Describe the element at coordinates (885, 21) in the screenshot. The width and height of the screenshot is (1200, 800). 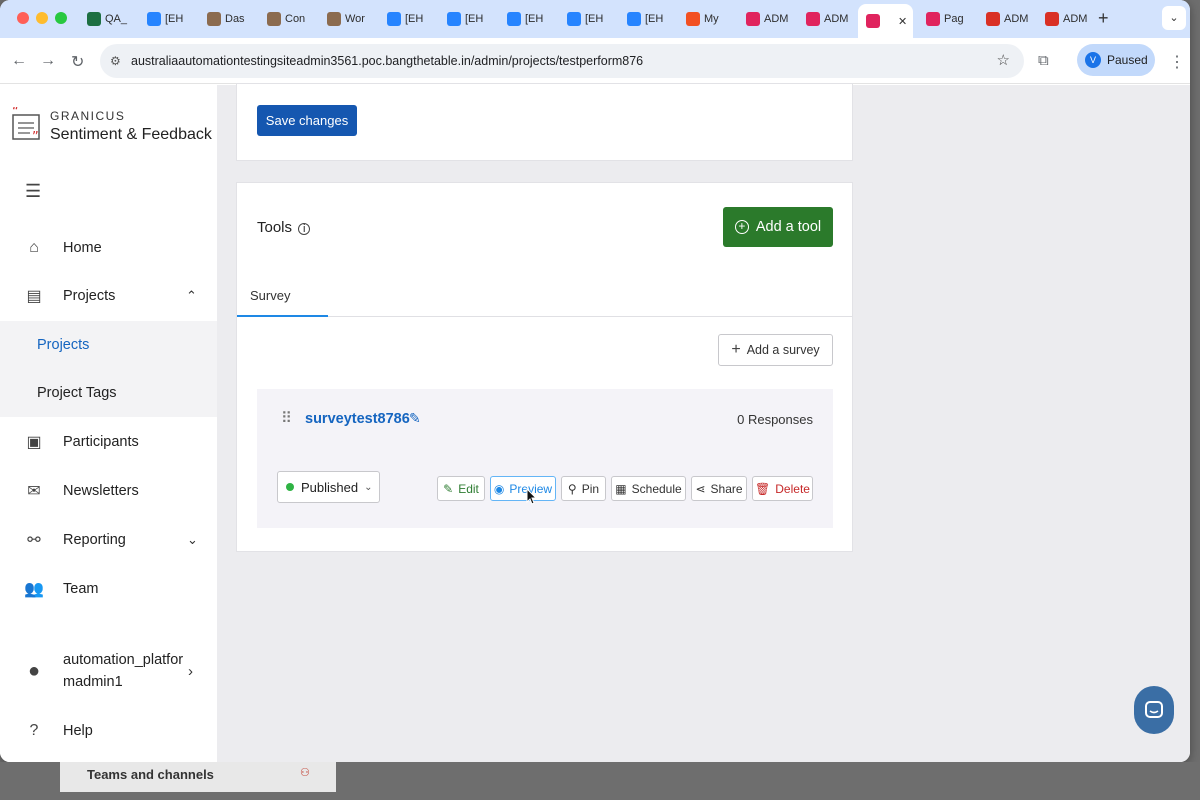
I see `browser-tab: ✕` at that location.